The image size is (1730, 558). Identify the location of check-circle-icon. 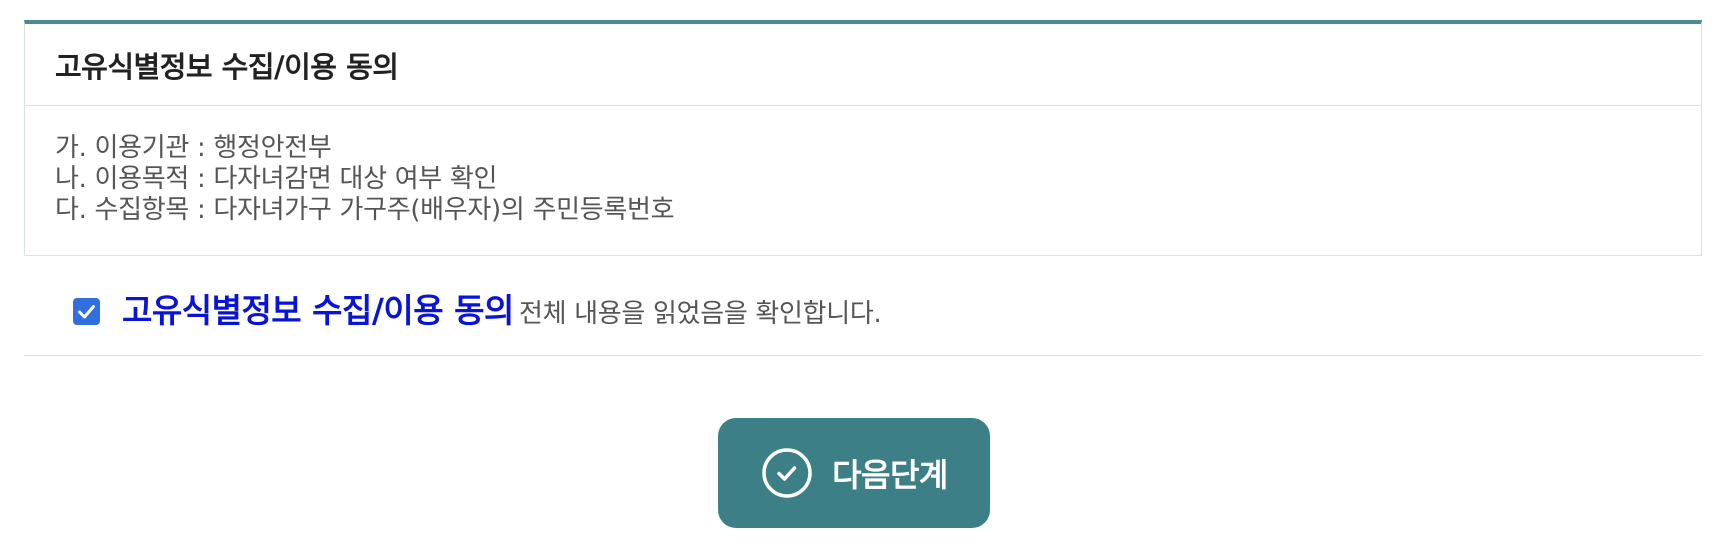
(787, 473).